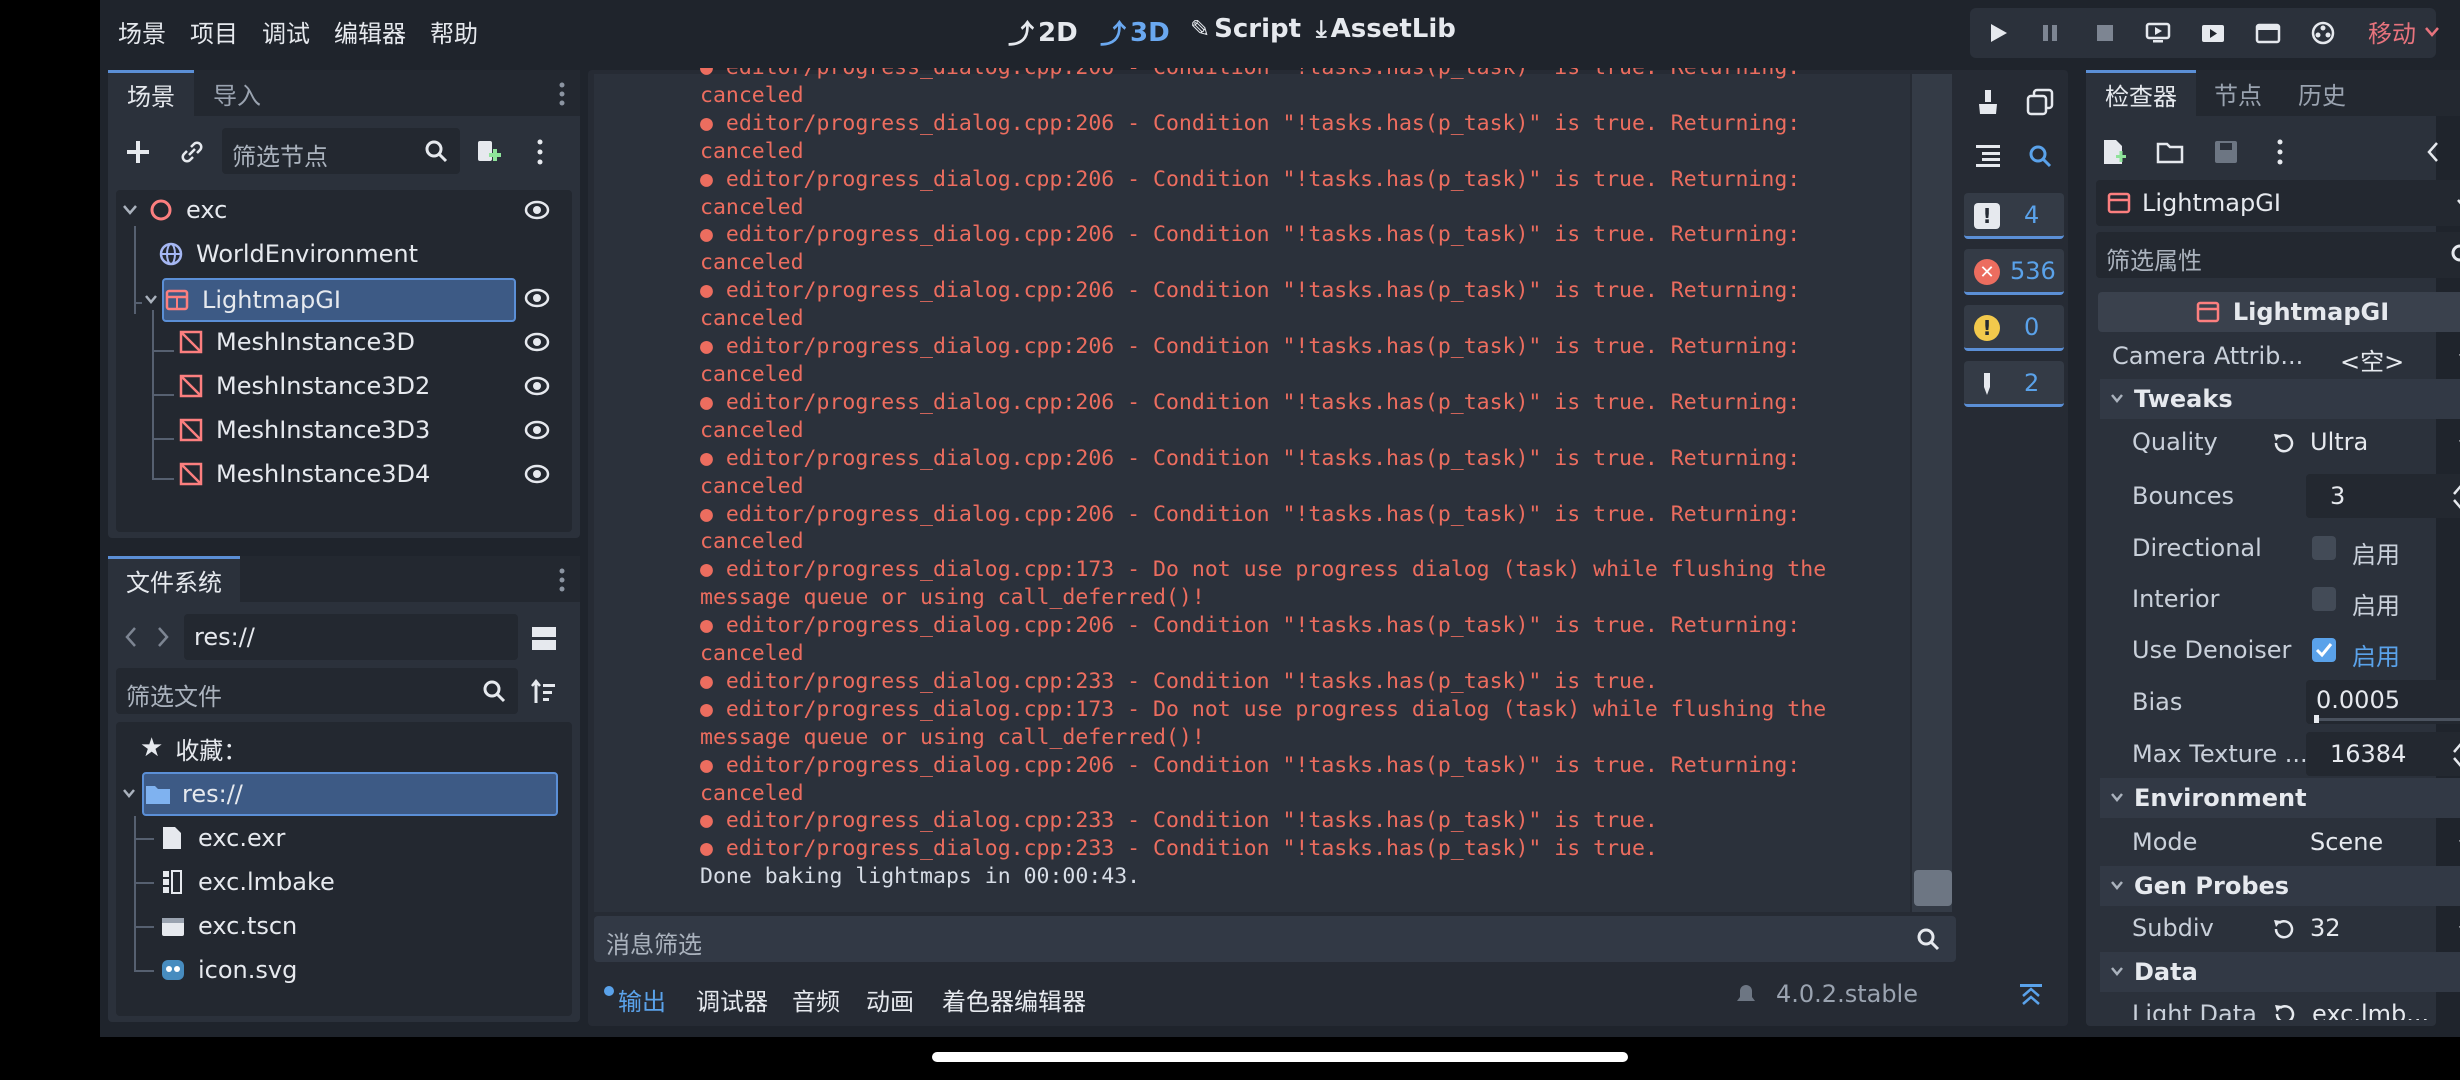  What do you see at coordinates (370, 31) in the screenshot?
I see `menu-editor: 编辑器` at bounding box center [370, 31].